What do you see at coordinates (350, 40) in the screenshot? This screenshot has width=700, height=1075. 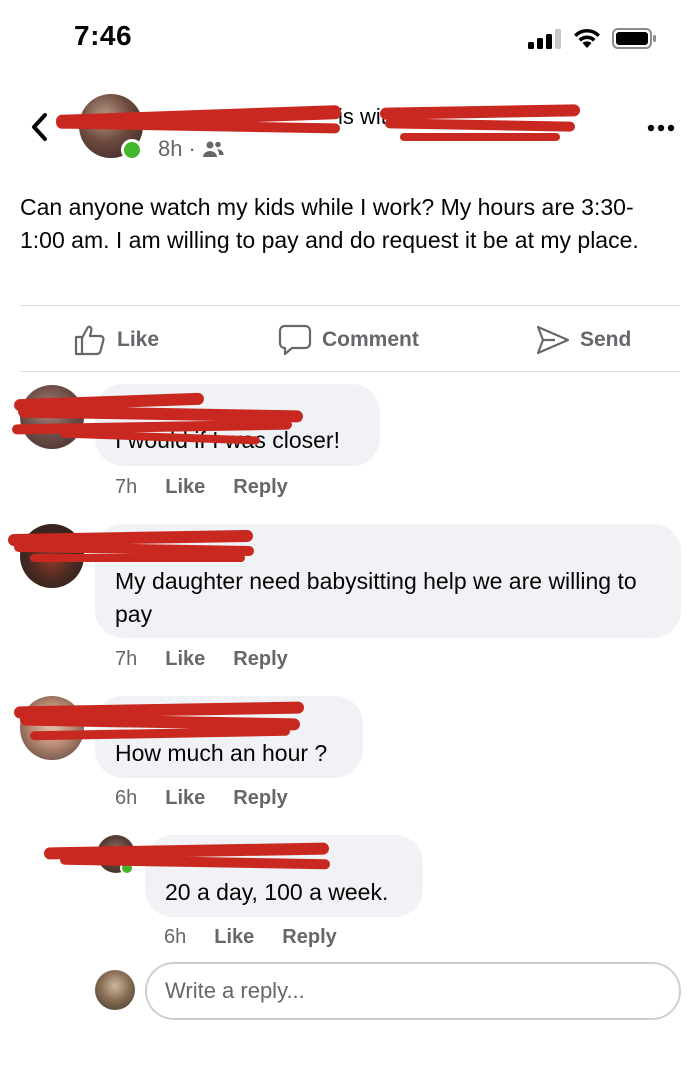 I see `status-bar: 7:46` at bounding box center [350, 40].